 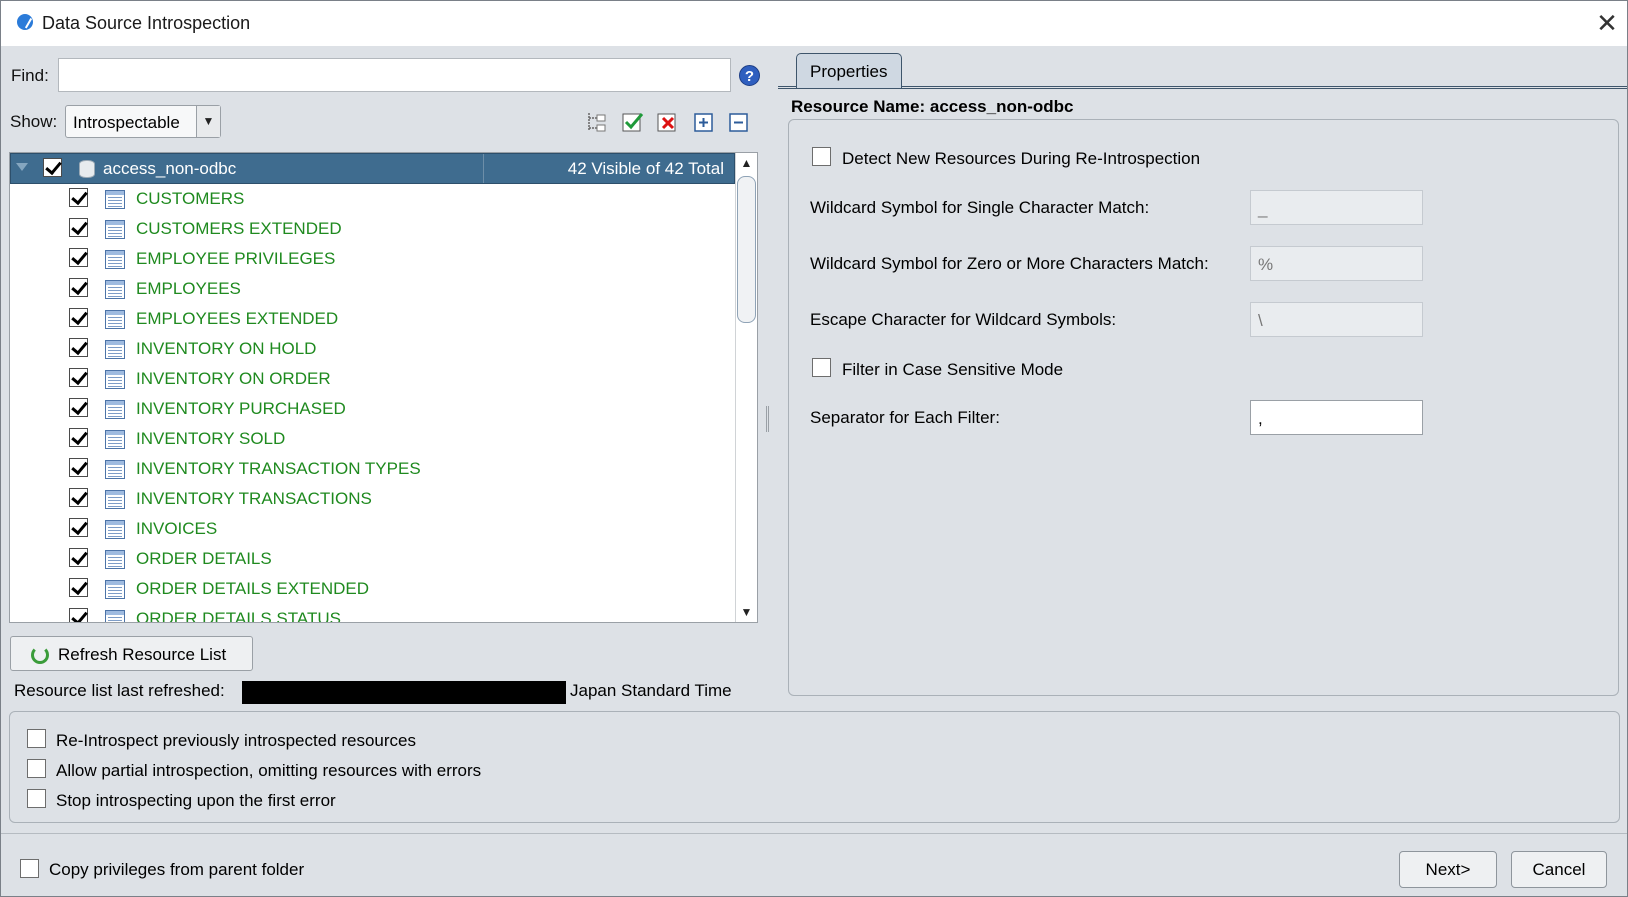 I want to click on escape-char-label: Escape Character for Wildcard Symbols:, so click(x=963, y=319).